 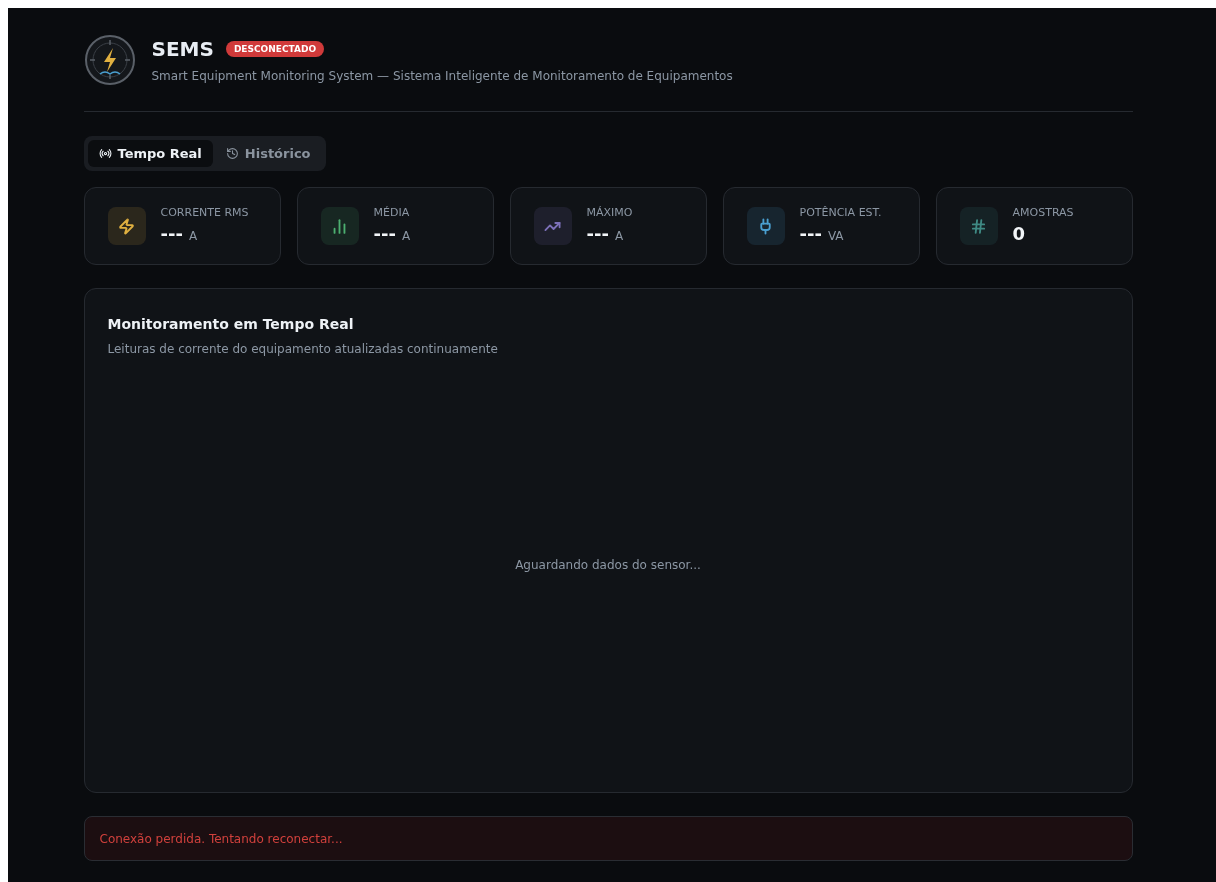 I want to click on broadcast-icon, so click(x=105, y=153).